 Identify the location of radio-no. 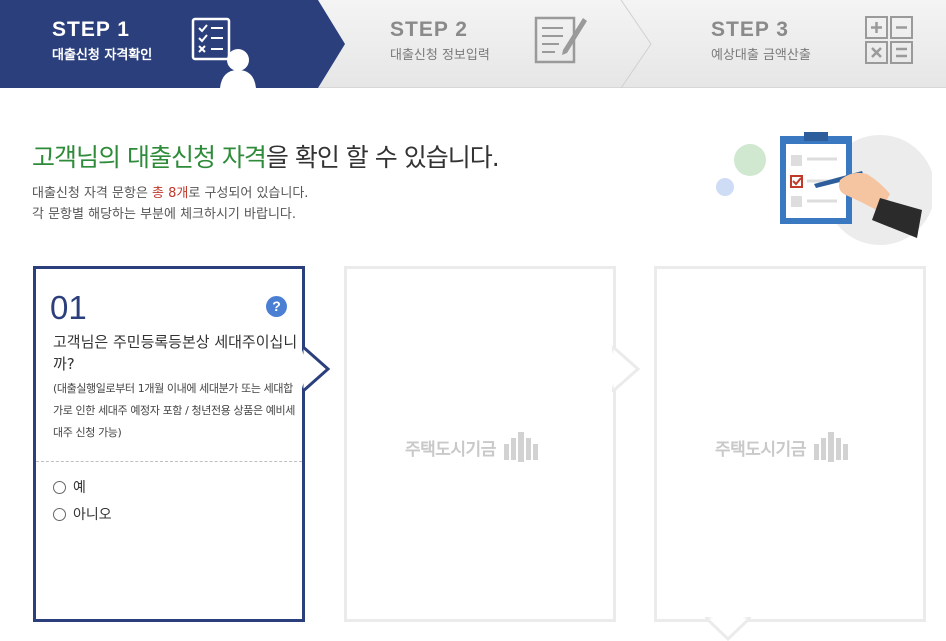
(59, 514).